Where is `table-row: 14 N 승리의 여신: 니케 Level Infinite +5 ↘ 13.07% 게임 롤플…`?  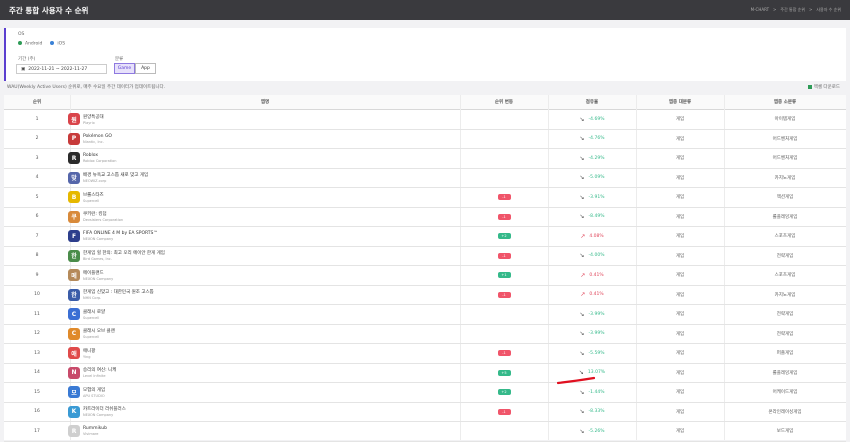
table-row: 14 N 승리의 여신: 니케 Level Infinite +5 ↘ 13.07% 게임 롤플… is located at coordinates (425, 373).